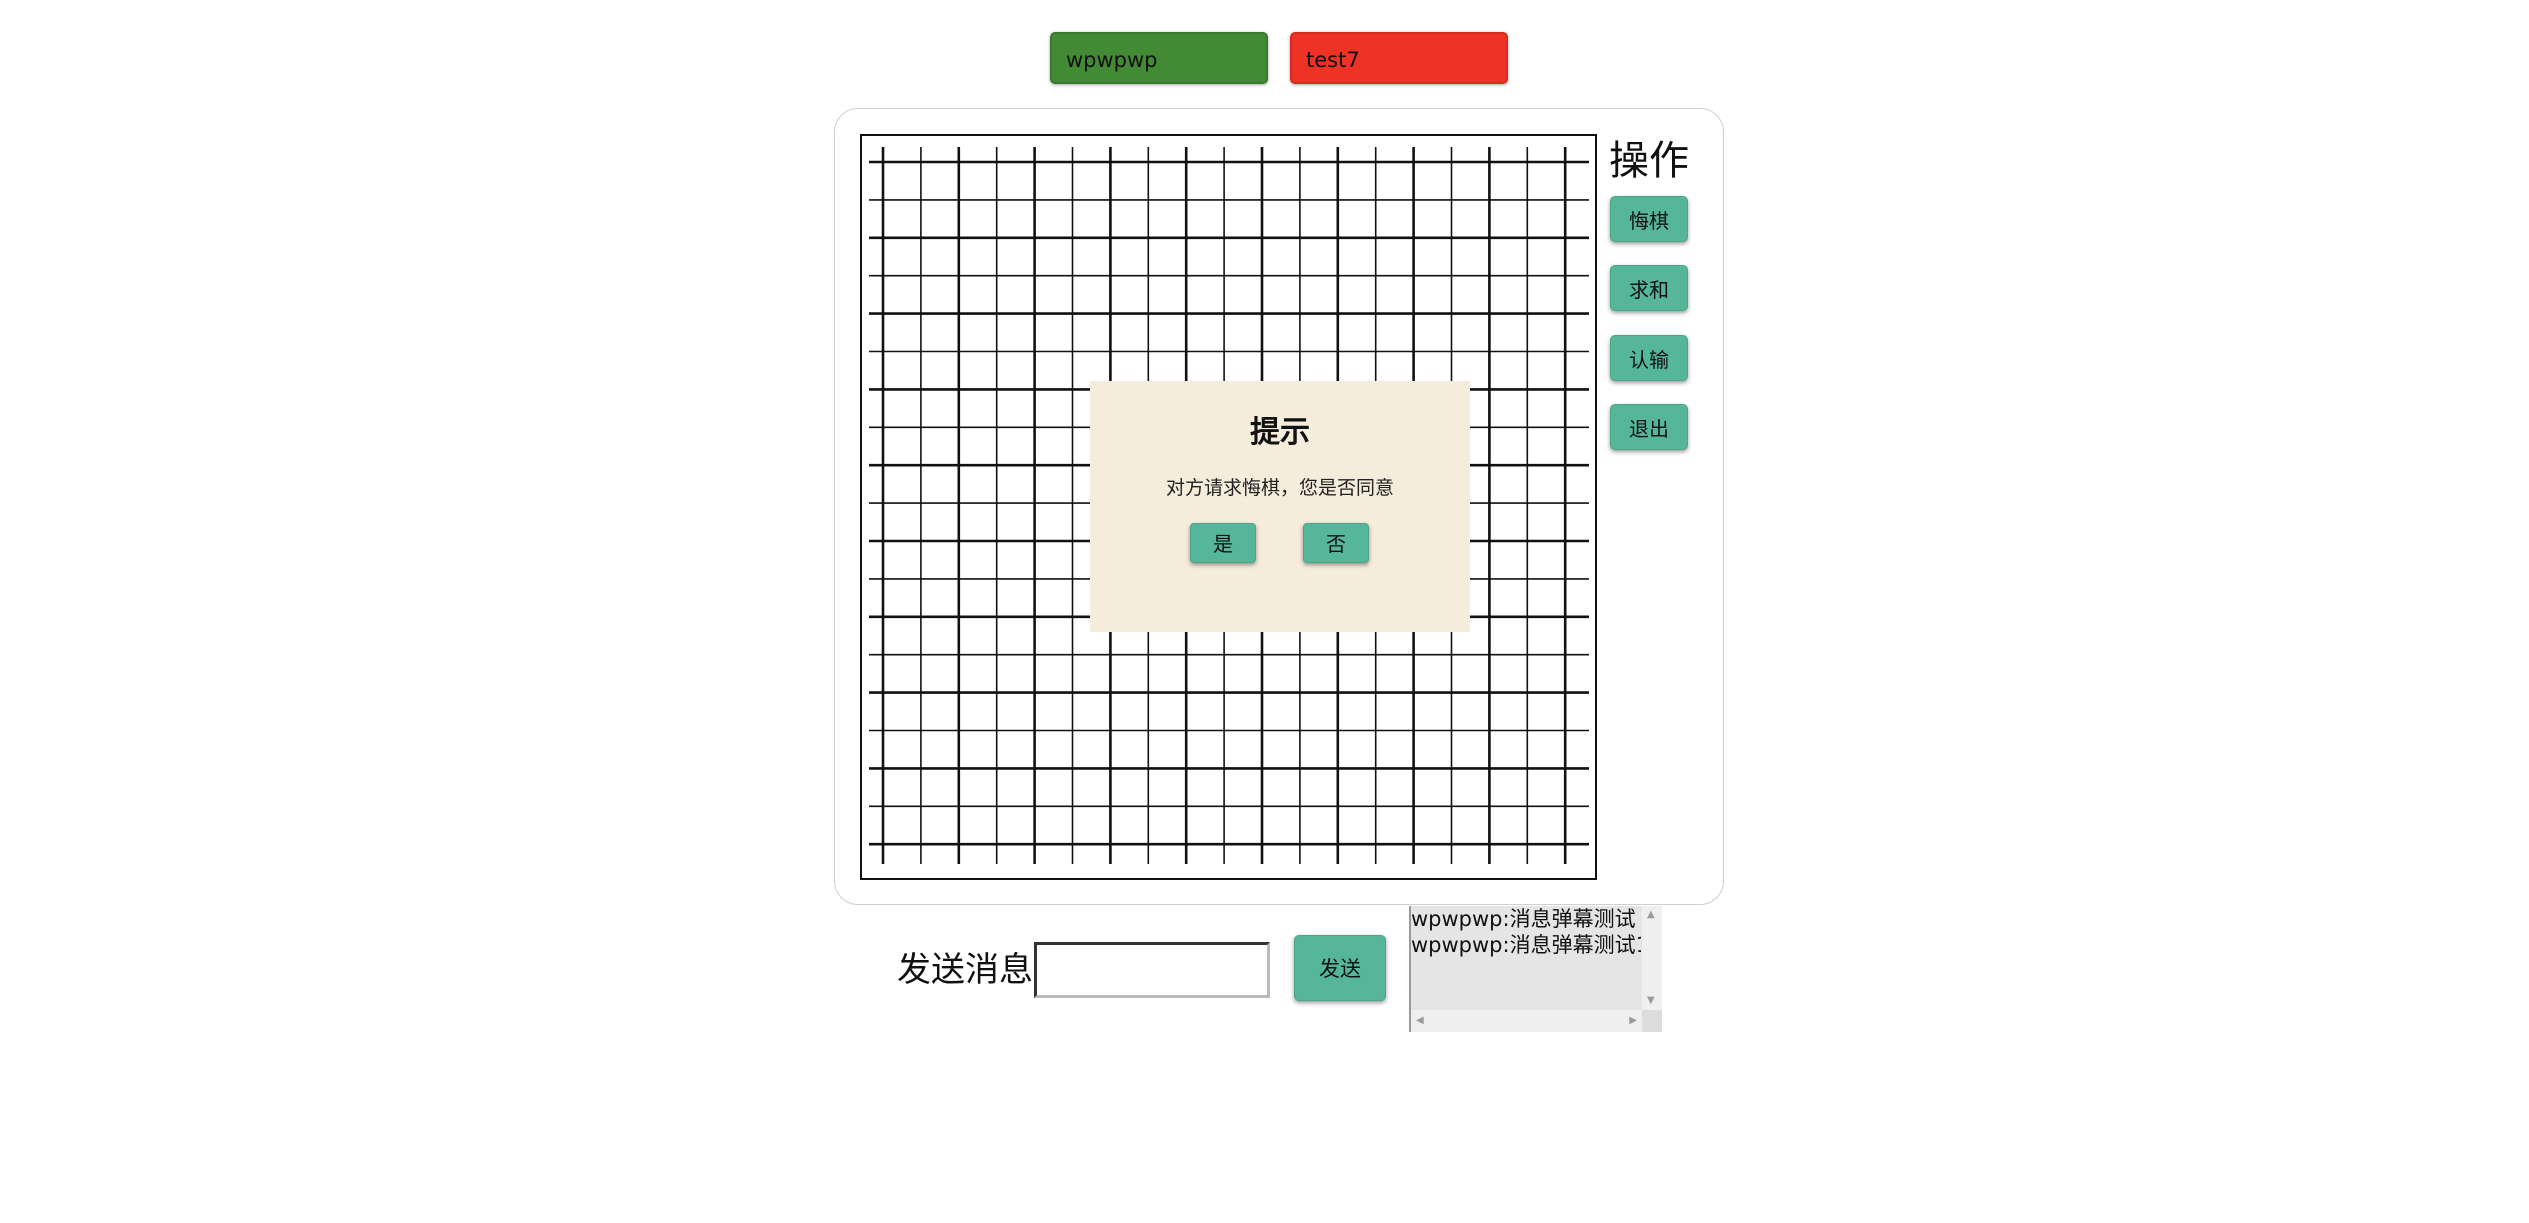 Image resolution: width=2529 pixels, height=1223 pixels. Describe the element at coordinates (1280, 506) in the screenshot. I see `prompt-dialog: 提示 对方请求悔棋，您是否同意 是 否` at that location.